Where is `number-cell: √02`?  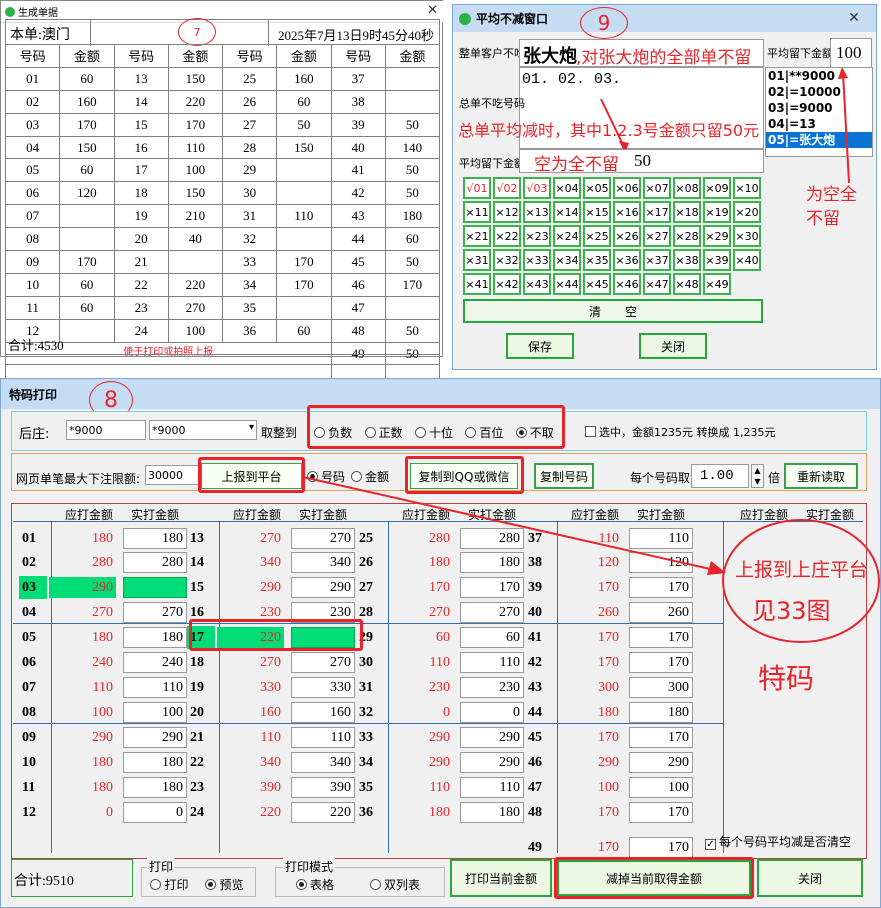 number-cell: √02 is located at coordinates (507, 188).